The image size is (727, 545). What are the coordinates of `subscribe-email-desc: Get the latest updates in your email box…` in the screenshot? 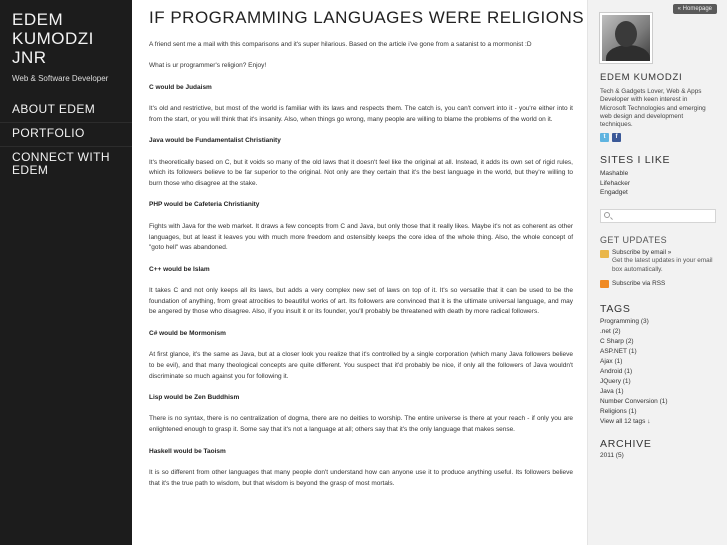 It's located at (662, 265).